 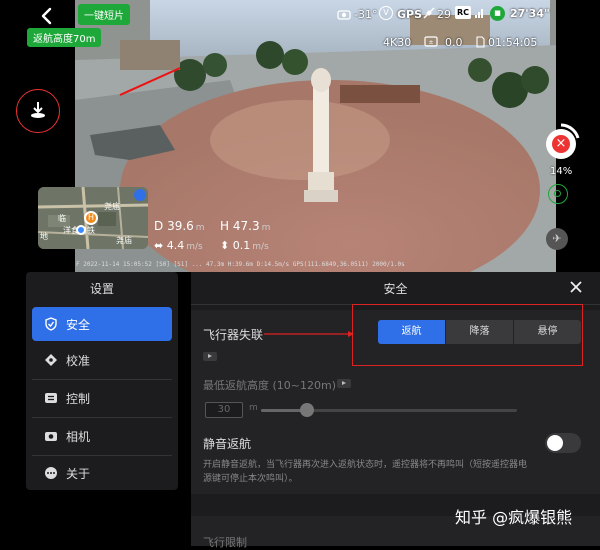 I want to click on rc-label: RC, so click(x=463, y=12).